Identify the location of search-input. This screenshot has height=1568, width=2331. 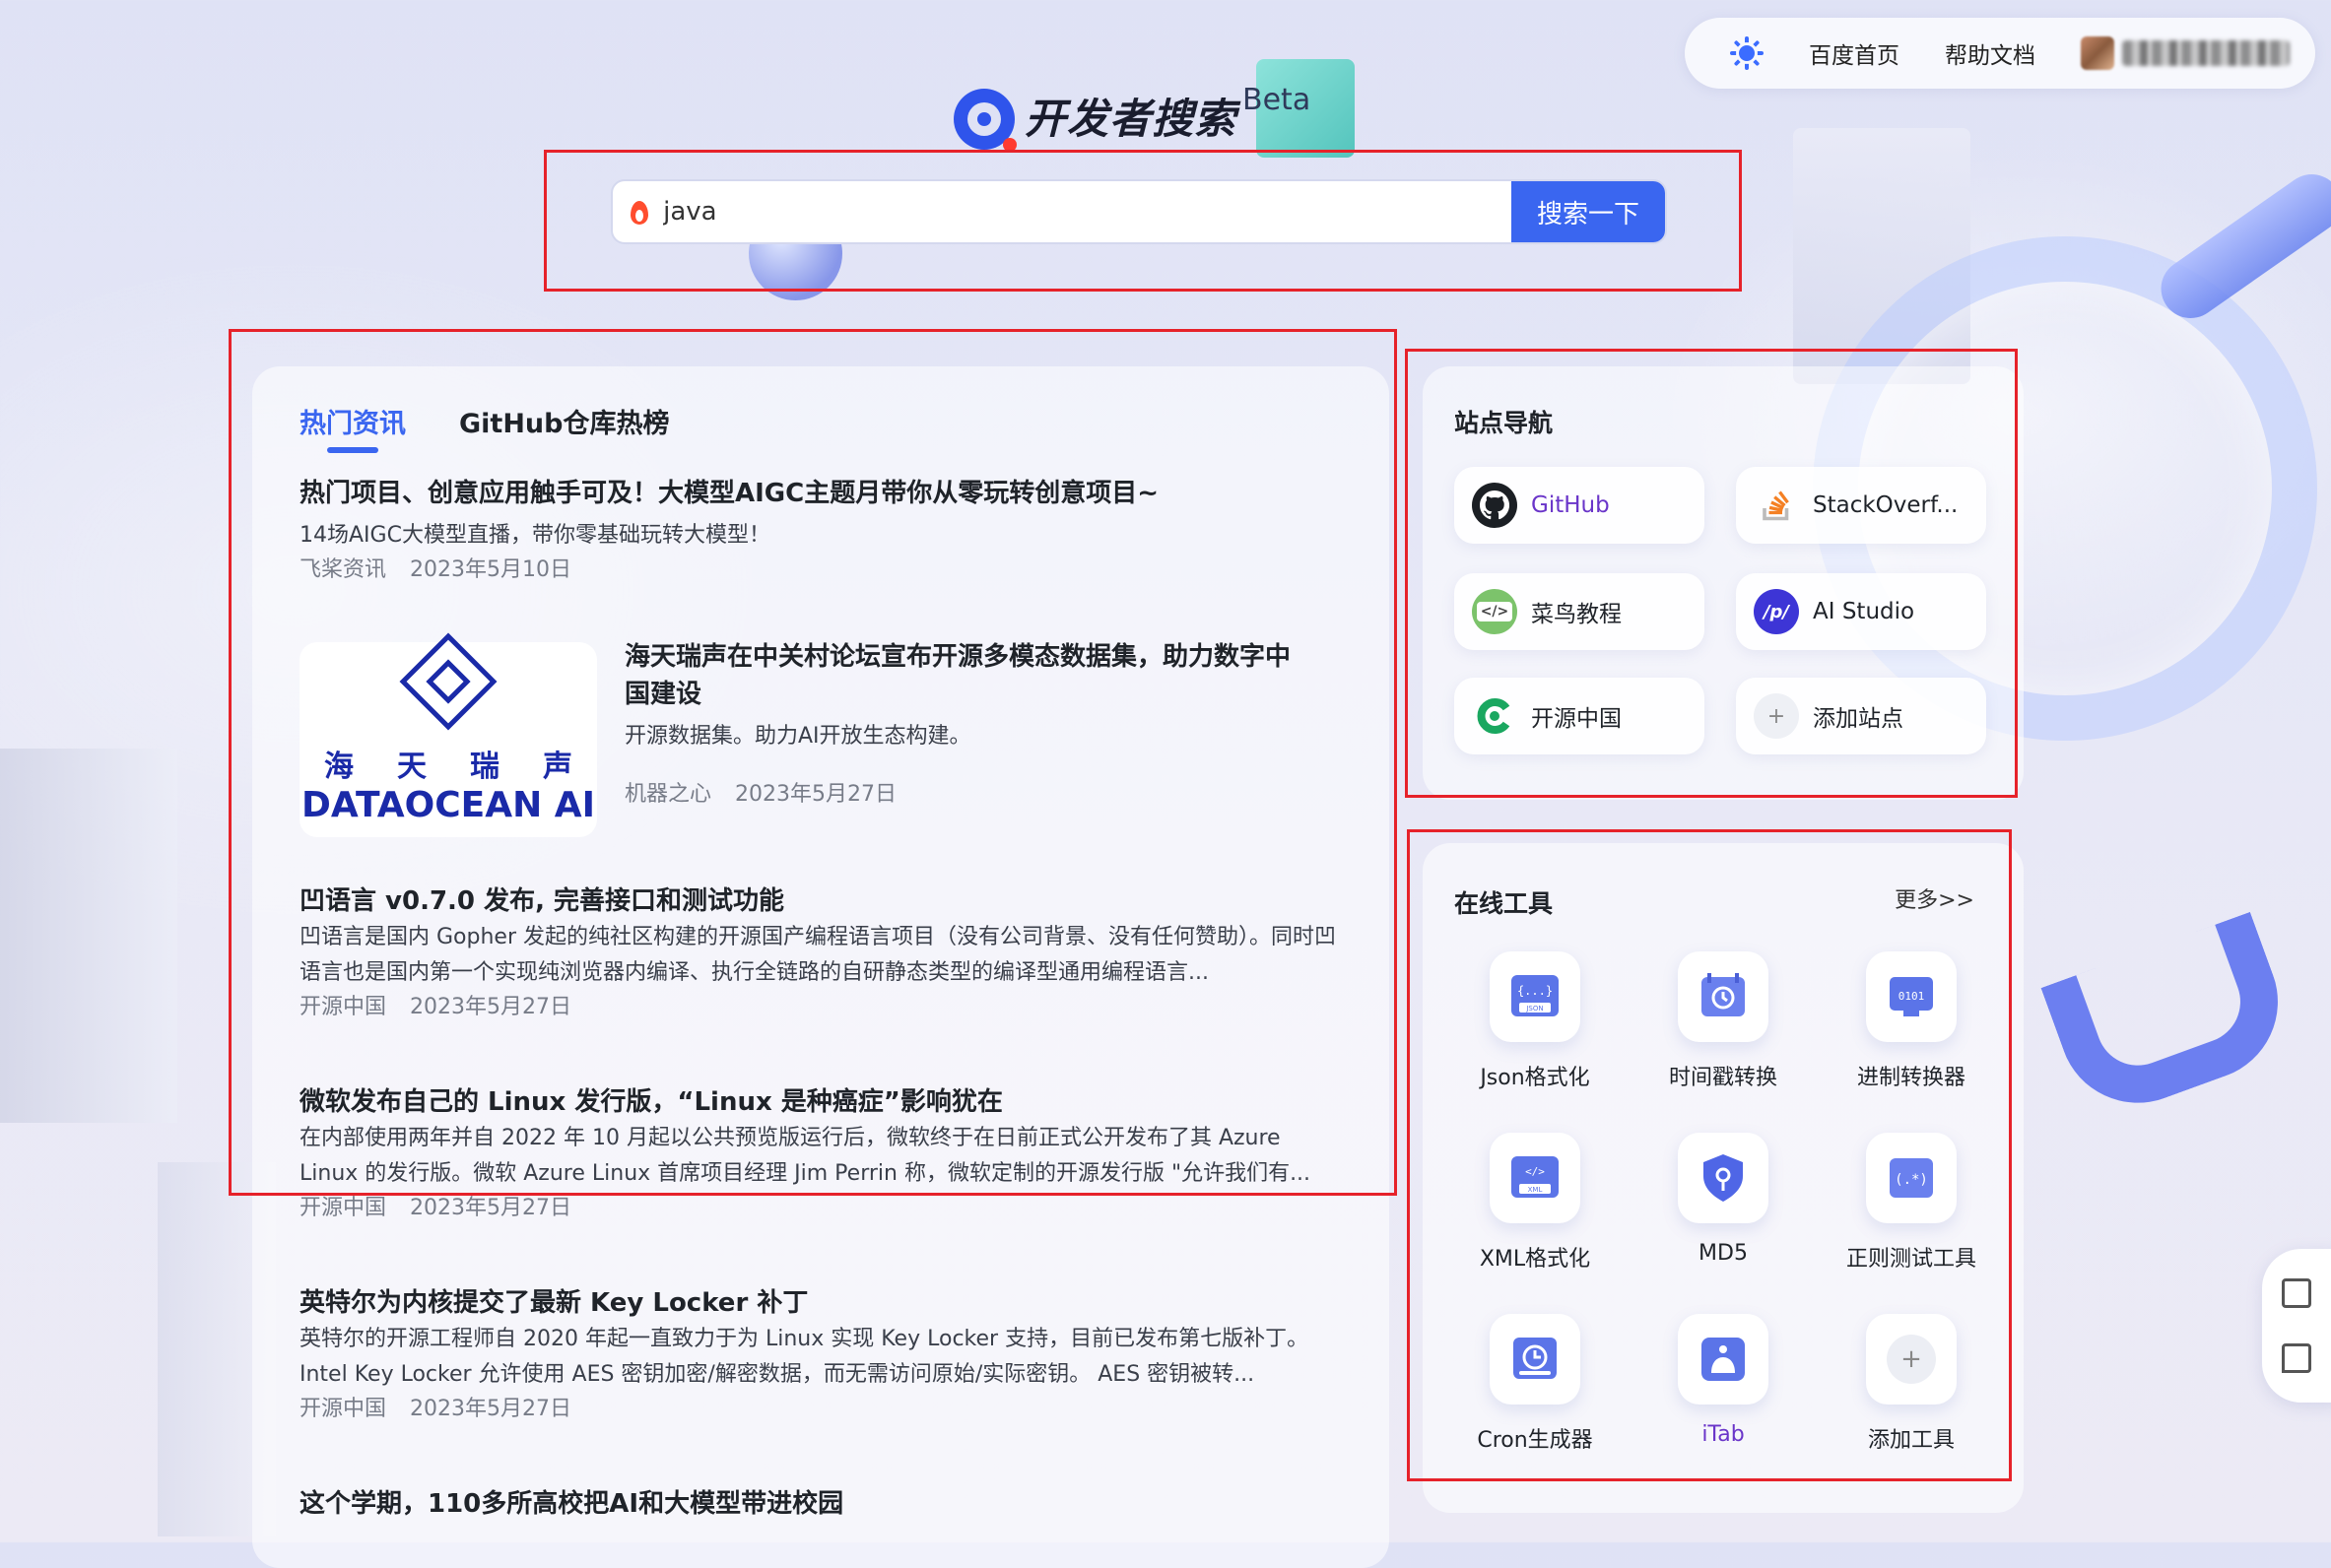
(1086, 212).